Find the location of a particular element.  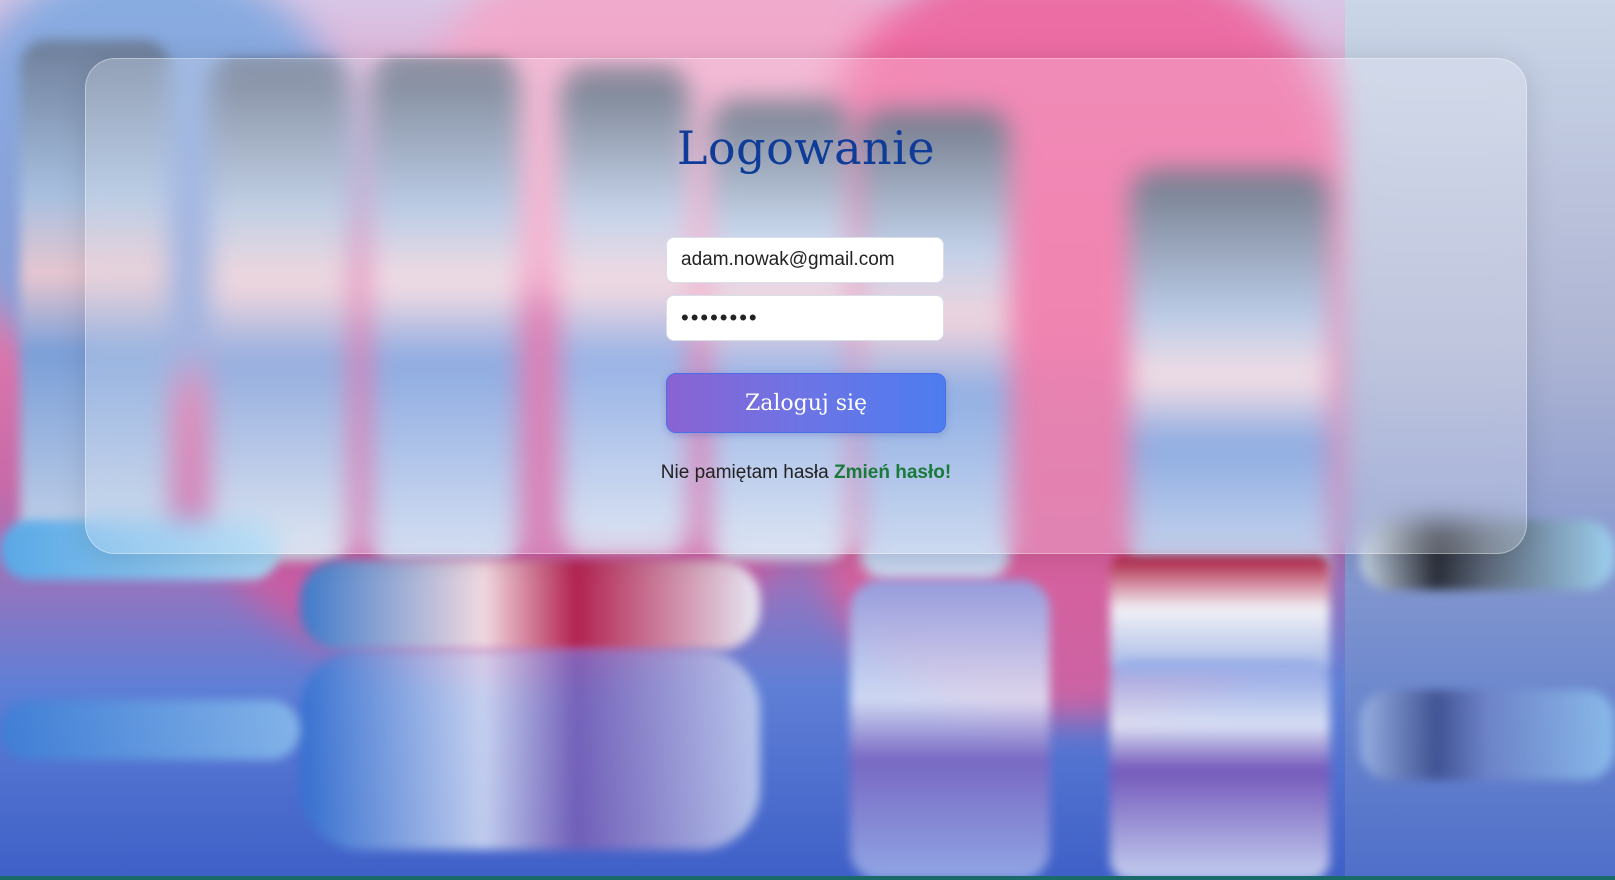

login-button: Zaloguj się is located at coordinates (806, 403).